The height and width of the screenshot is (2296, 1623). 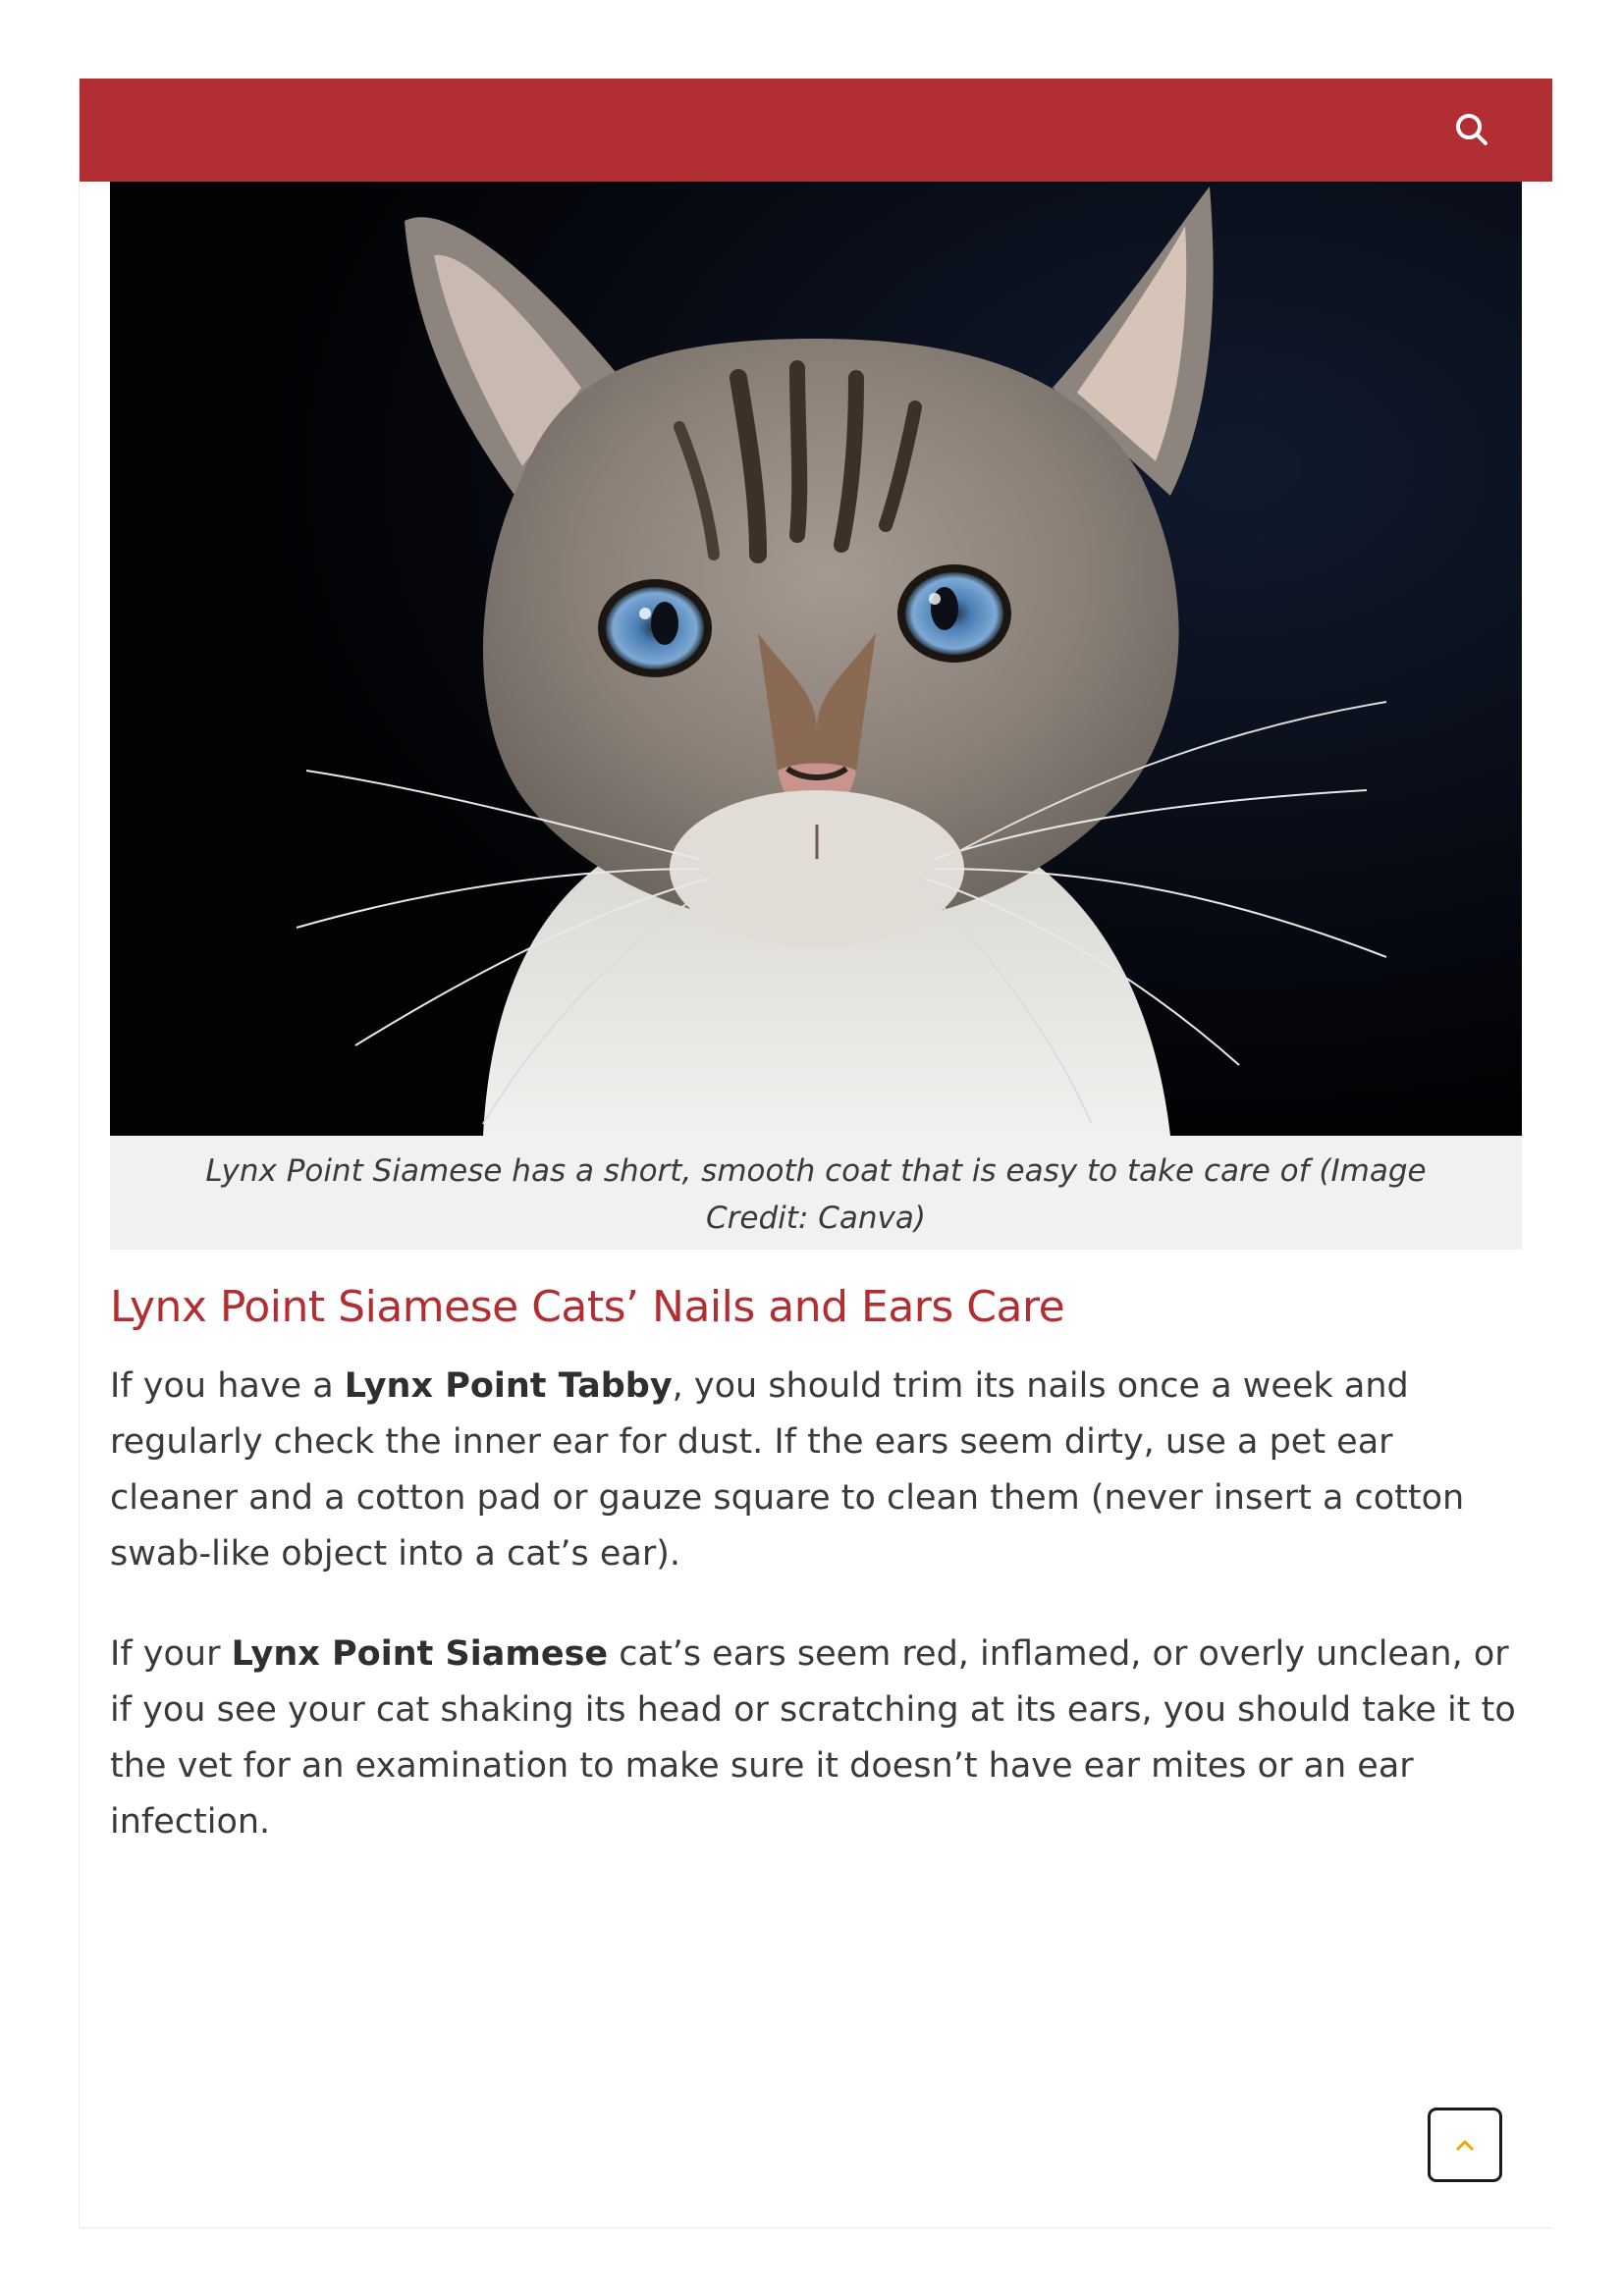 I want to click on paragraph-text: If you have a, so click(x=227, y=1386).